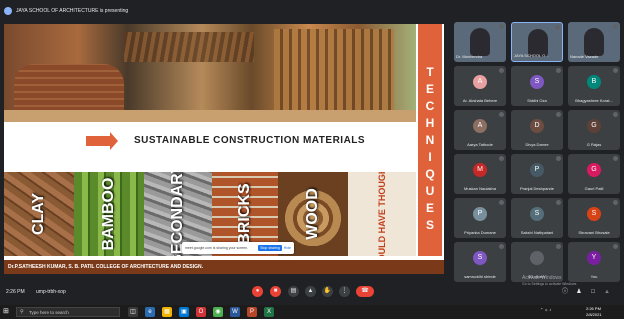  What do you see at coordinates (217, 248) in the screenshot?
I see `share-popup-text: meet.google.com is sharing your screen.` at bounding box center [217, 248].